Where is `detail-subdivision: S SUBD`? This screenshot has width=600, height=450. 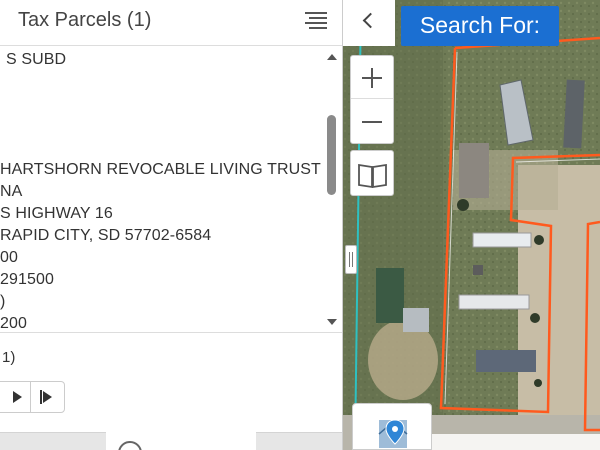
detail-subdivision: S SUBD is located at coordinates (36, 59).